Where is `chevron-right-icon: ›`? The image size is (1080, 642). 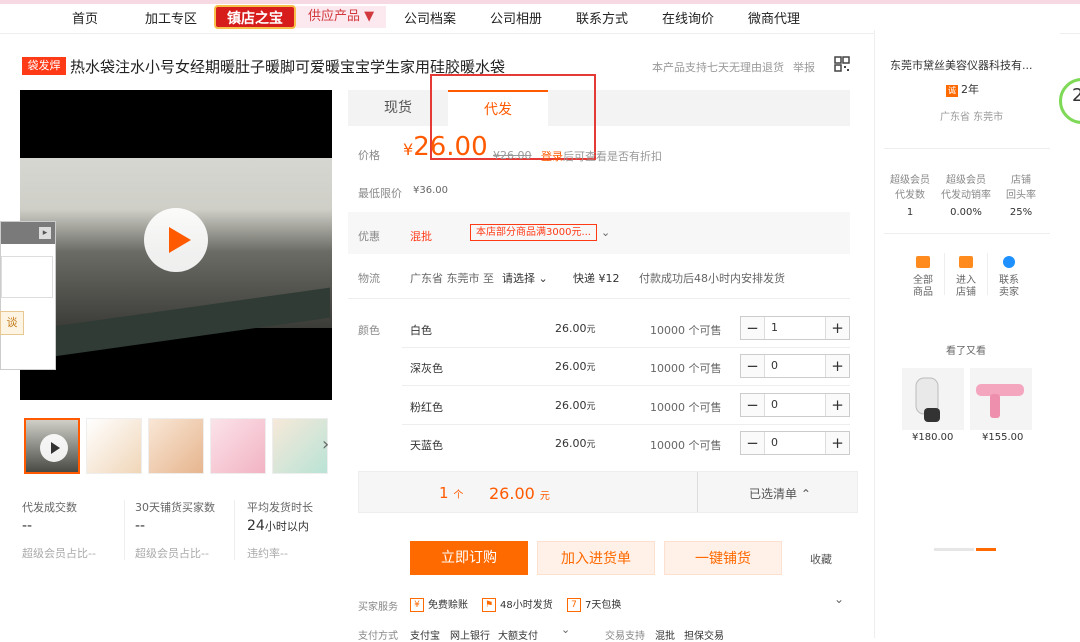
chevron-right-icon: › is located at coordinates (325, 444).